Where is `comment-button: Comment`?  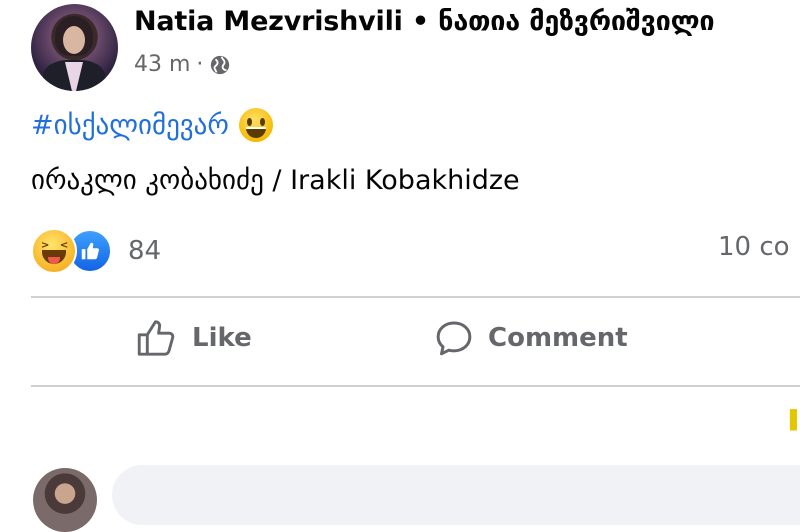
comment-button: Comment is located at coordinates (531, 338).